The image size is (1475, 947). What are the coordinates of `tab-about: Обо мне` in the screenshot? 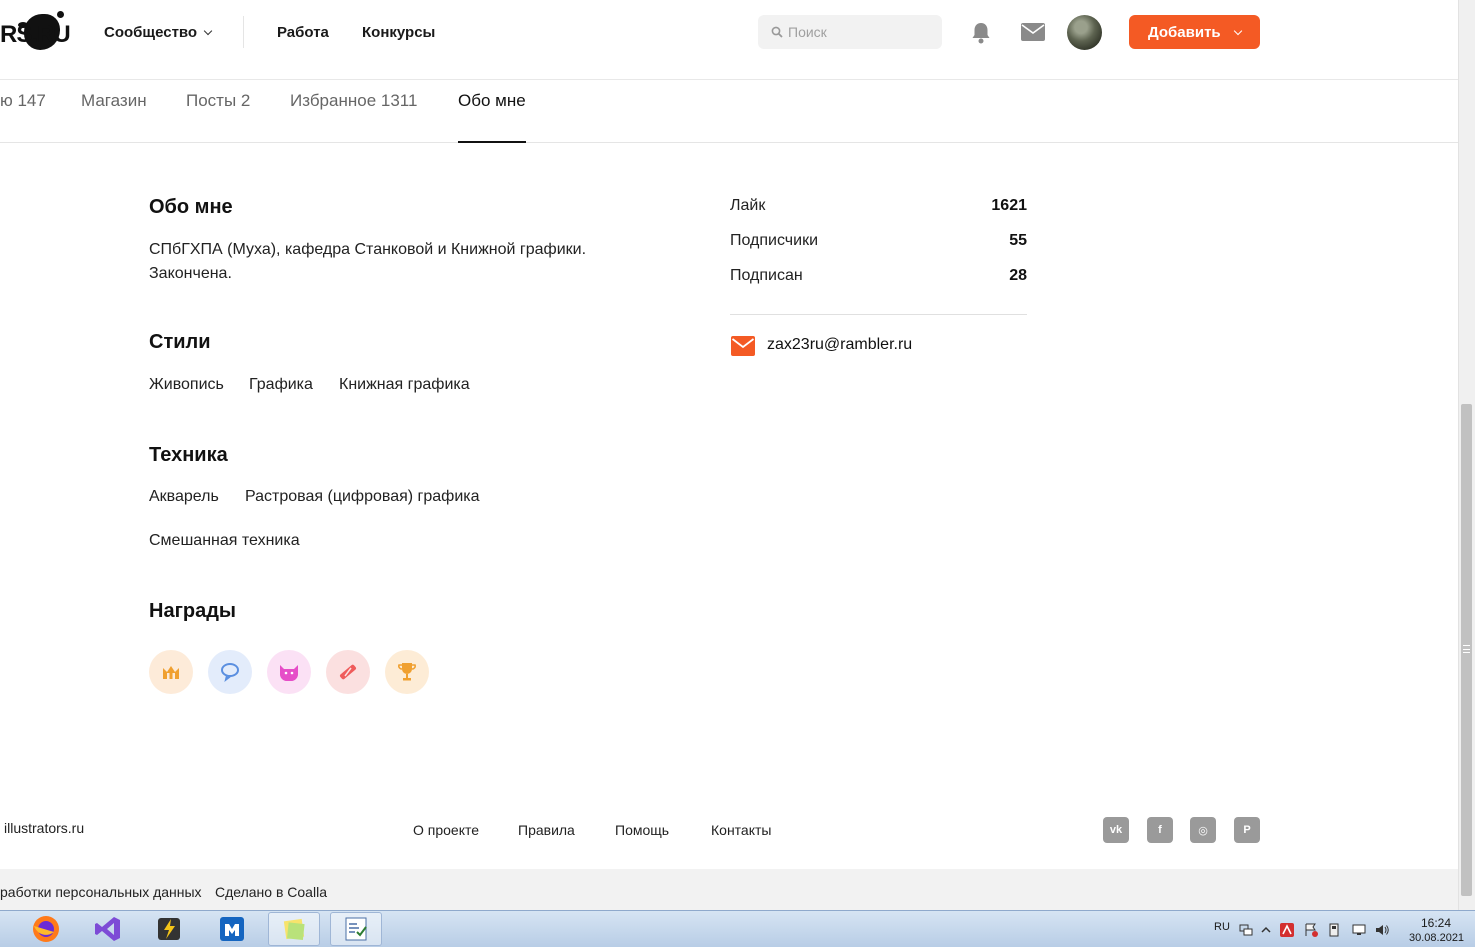 It's located at (492, 117).